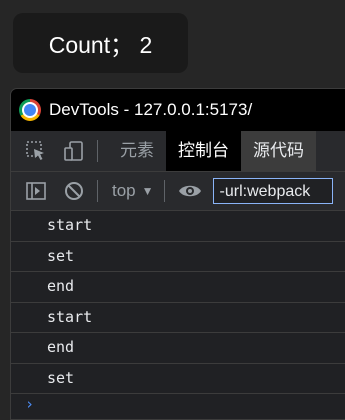 This screenshot has height=420, width=345. Describe the element at coordinates (124, 190) in the screenshot. I see `context-label: top` at that location.